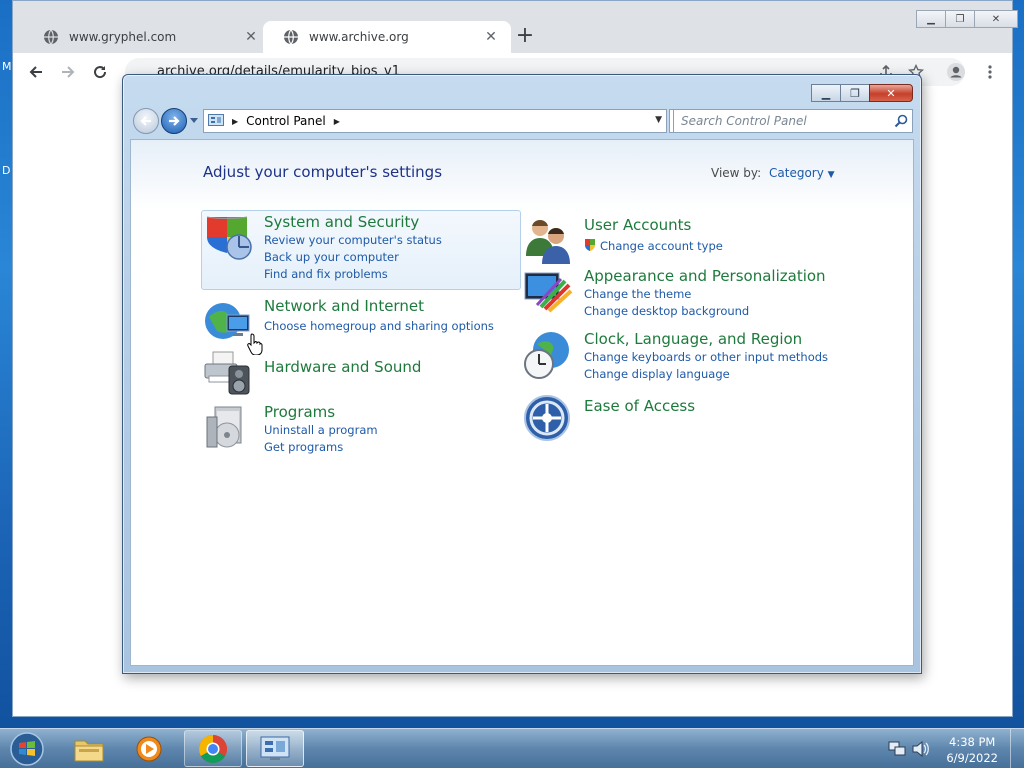 The width and height of the screenshot is (1024, 768). Describe the element at coordinates (525, 37) in the screenshot. I see `new-tab-button: +` at that location.